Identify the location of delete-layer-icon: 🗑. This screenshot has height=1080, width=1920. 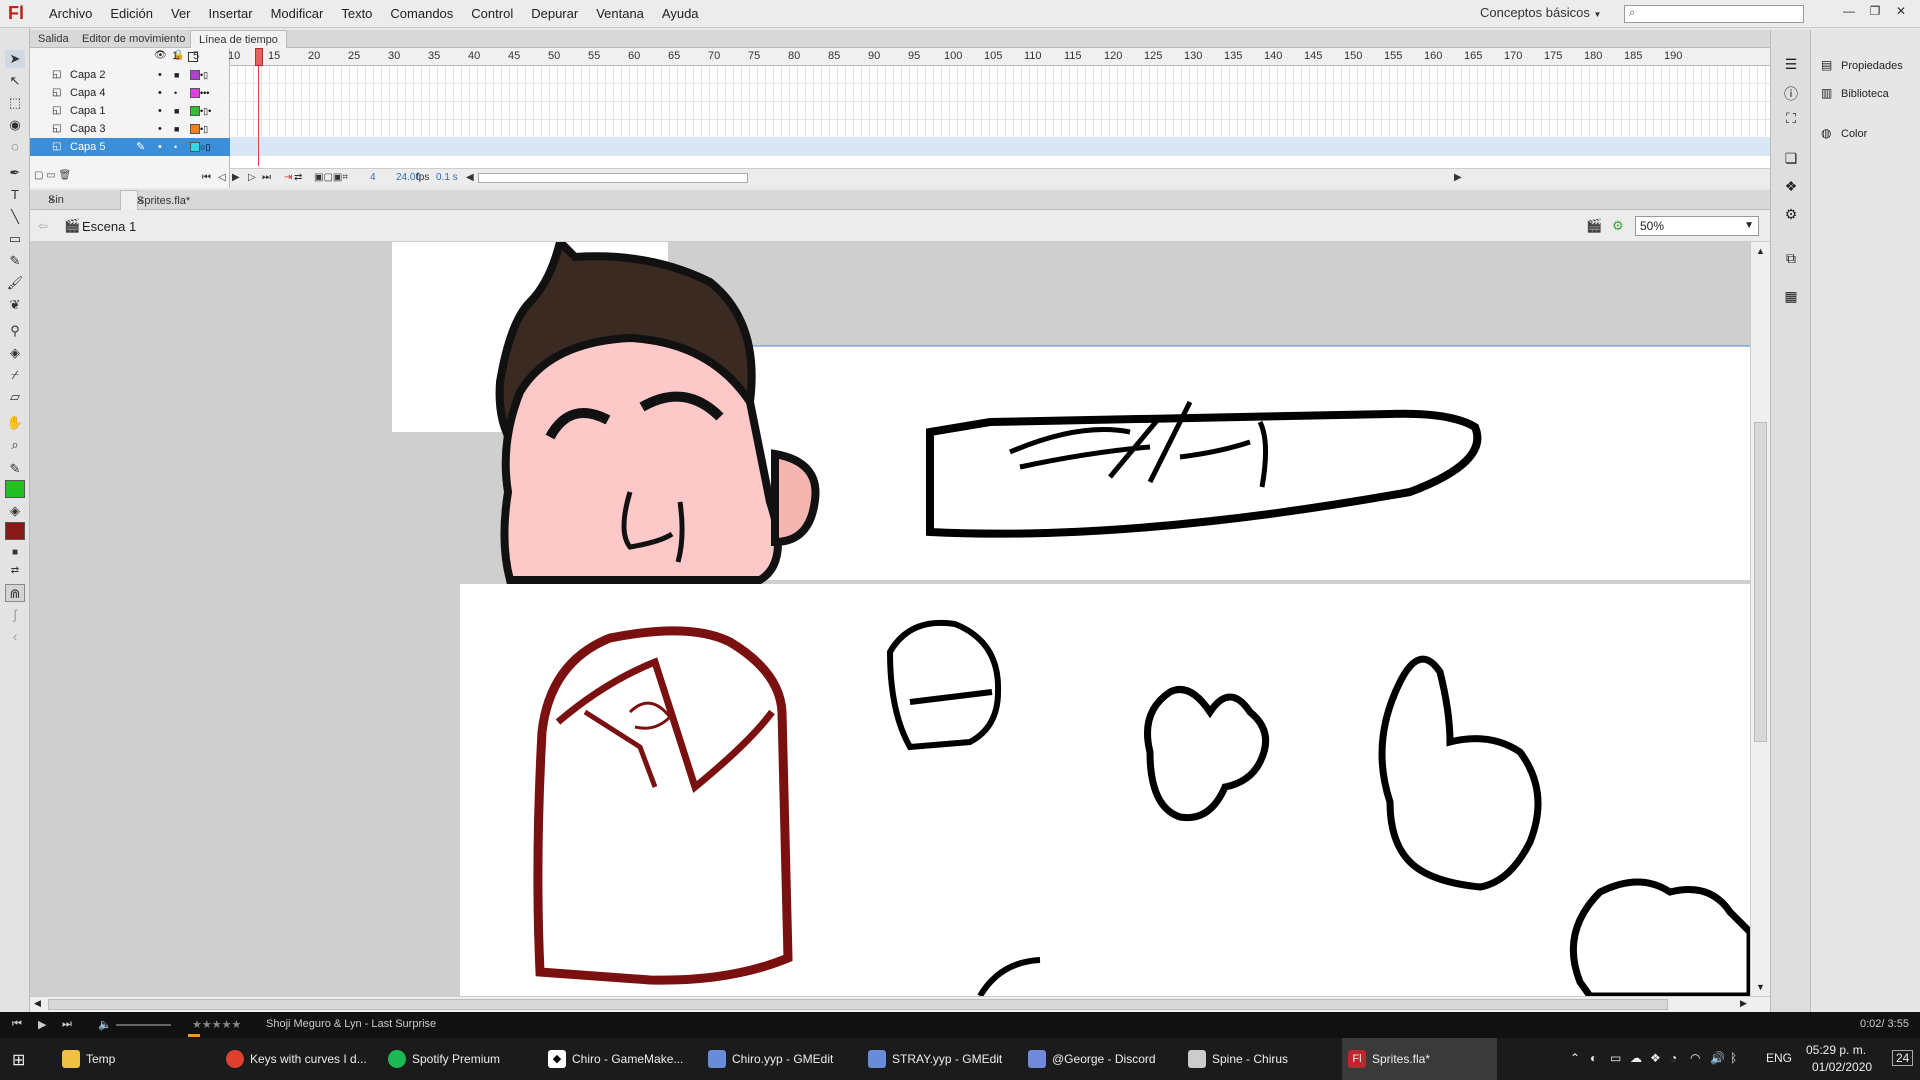
(64, 175).